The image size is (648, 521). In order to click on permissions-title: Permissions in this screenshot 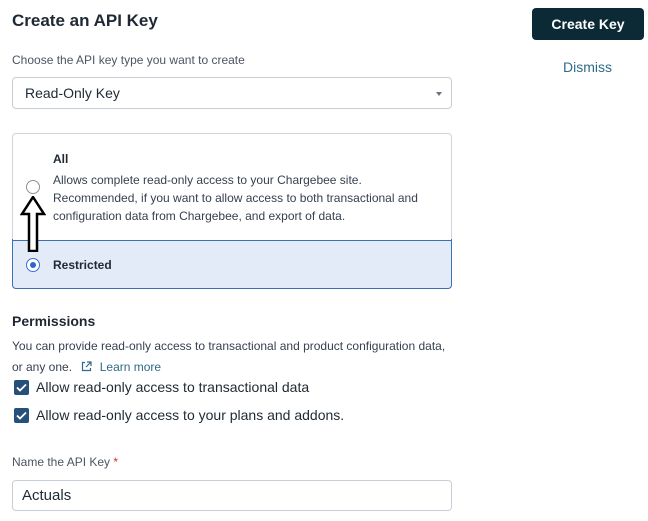, I will do `click(54, 321)`.